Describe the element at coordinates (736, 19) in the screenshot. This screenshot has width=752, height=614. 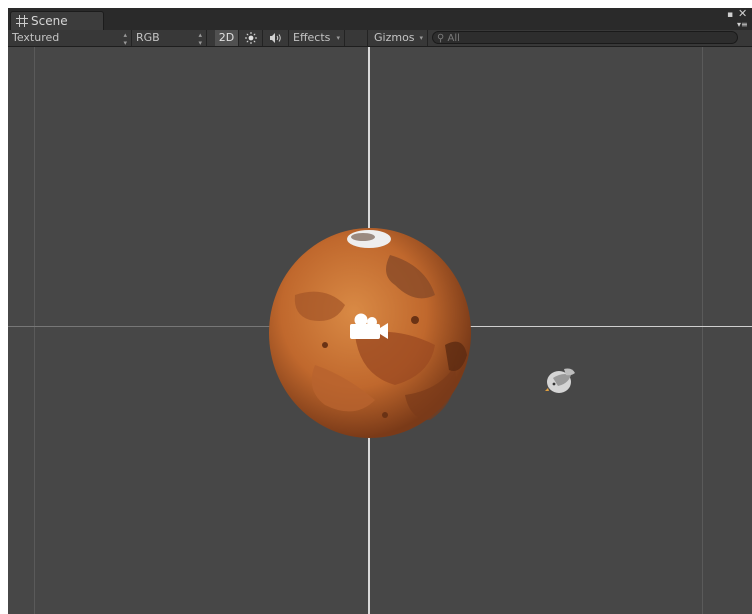
I see `window-controls: ▪ ✕ ▾≡` at that location.